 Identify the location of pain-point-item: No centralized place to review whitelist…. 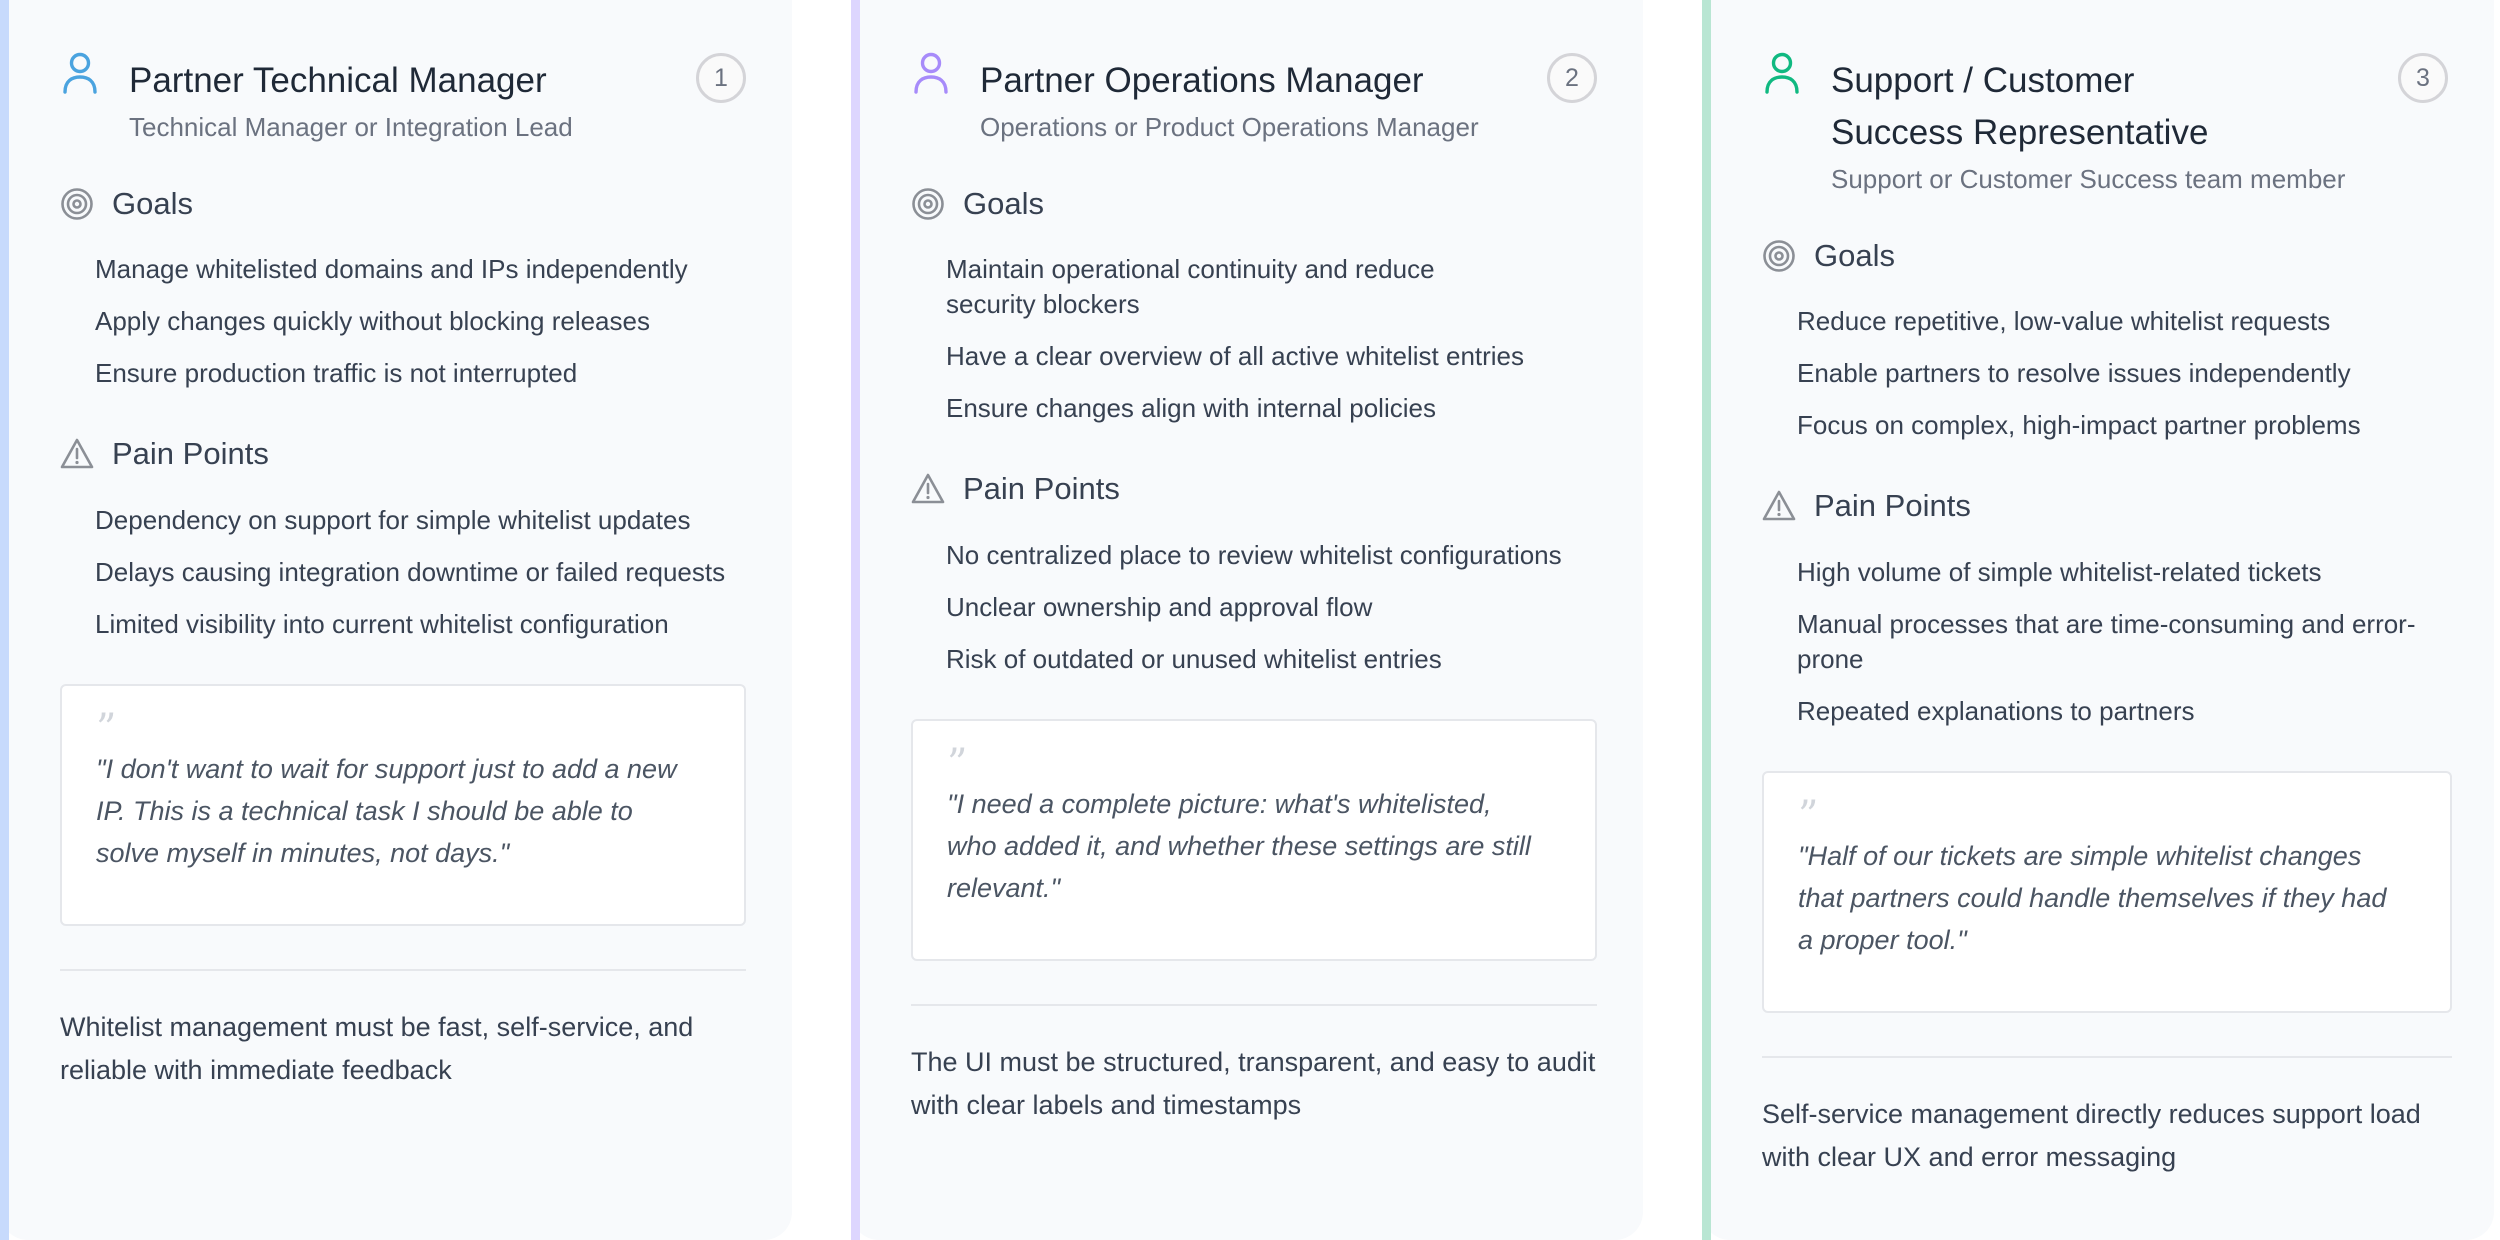
(1254, 555).